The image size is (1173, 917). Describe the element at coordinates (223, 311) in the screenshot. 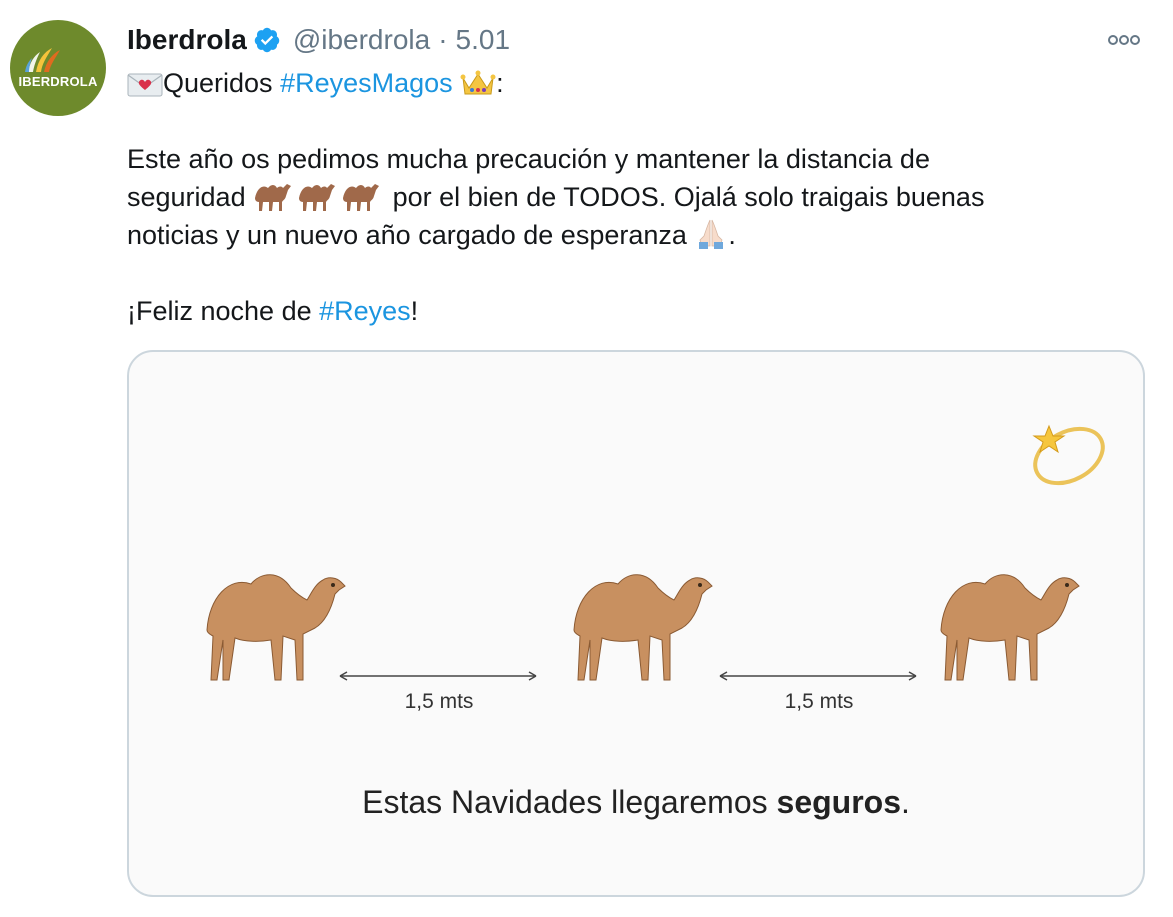

I see `line5-start: ¡Feliz noche de` at that location.